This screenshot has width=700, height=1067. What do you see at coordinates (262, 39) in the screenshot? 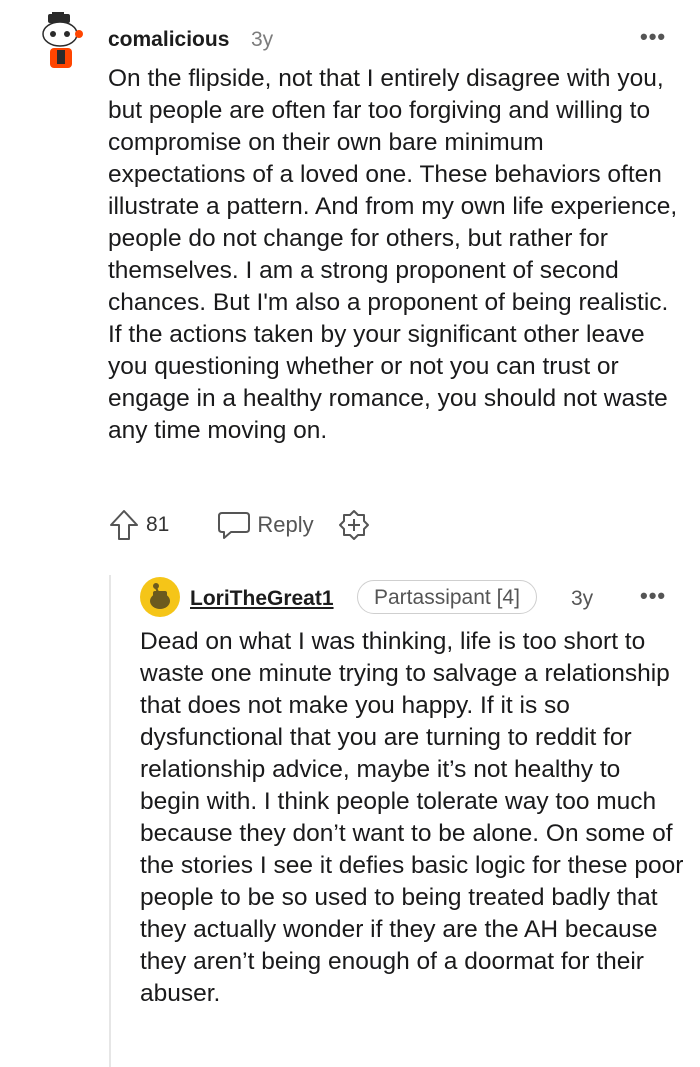
I see `comment-age: 3y` at bounding box center [262, 39].